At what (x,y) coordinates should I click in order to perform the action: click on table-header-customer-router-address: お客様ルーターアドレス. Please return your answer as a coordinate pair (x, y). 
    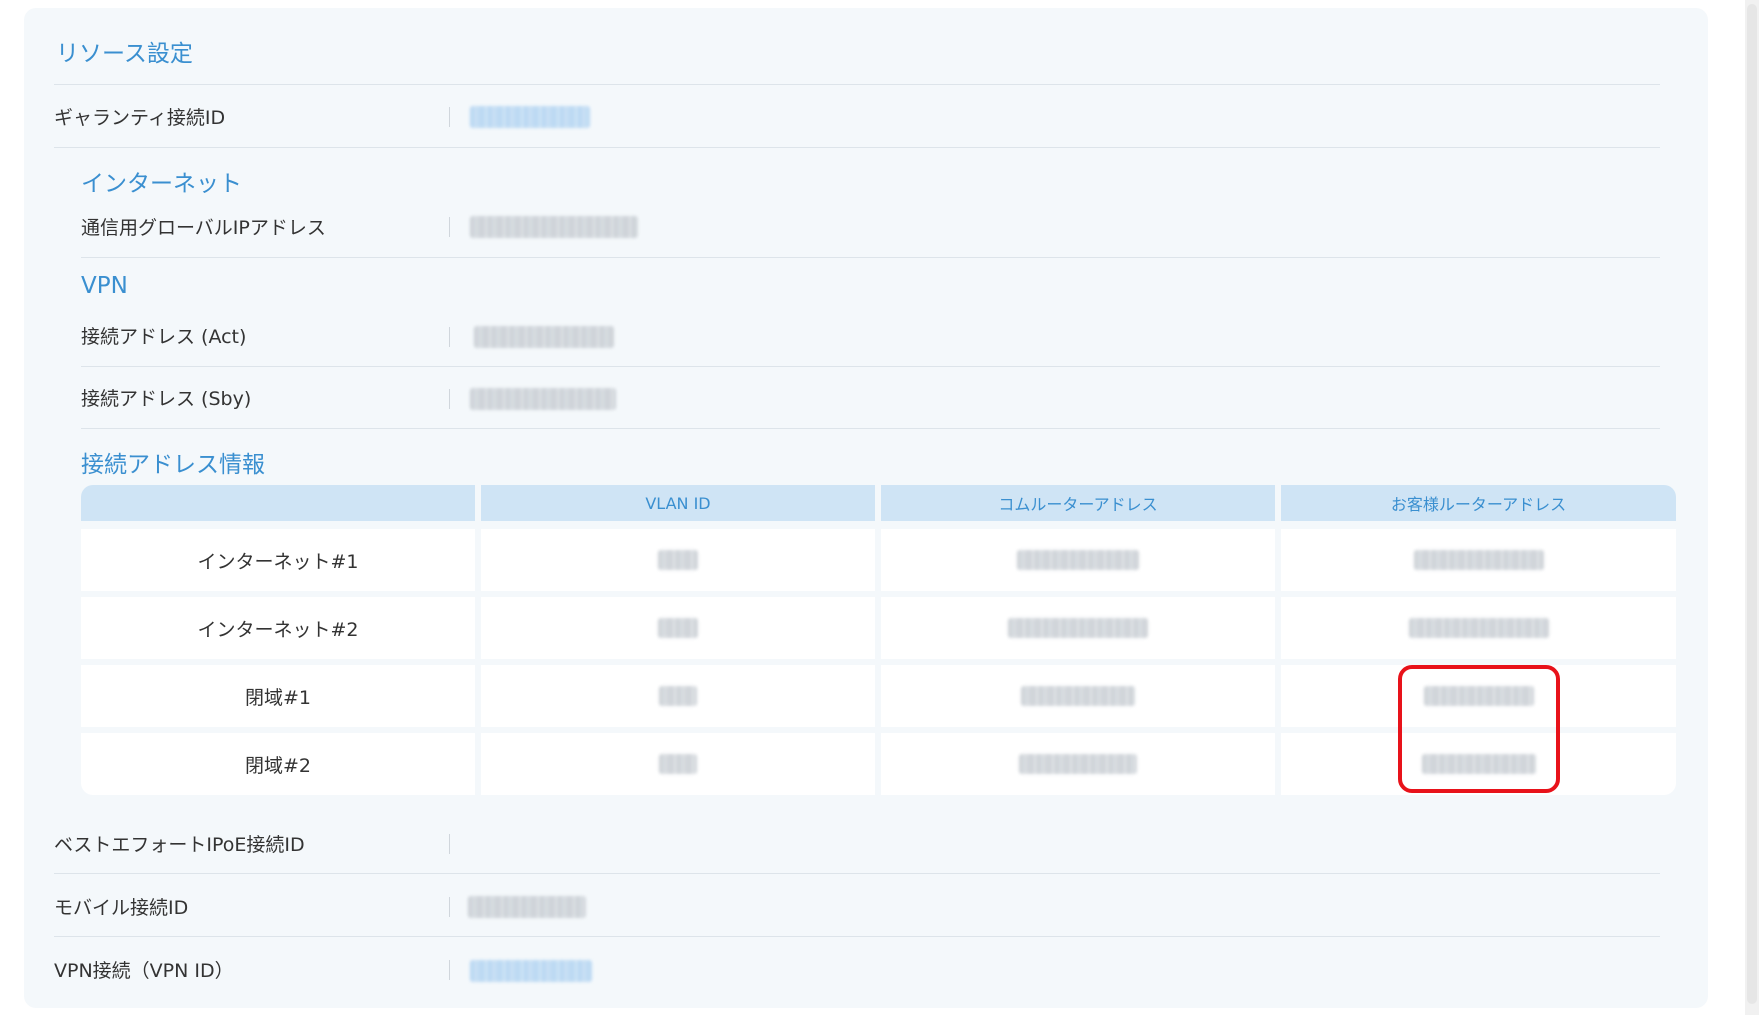
    Looking at the image, I should click on (1478, 503).